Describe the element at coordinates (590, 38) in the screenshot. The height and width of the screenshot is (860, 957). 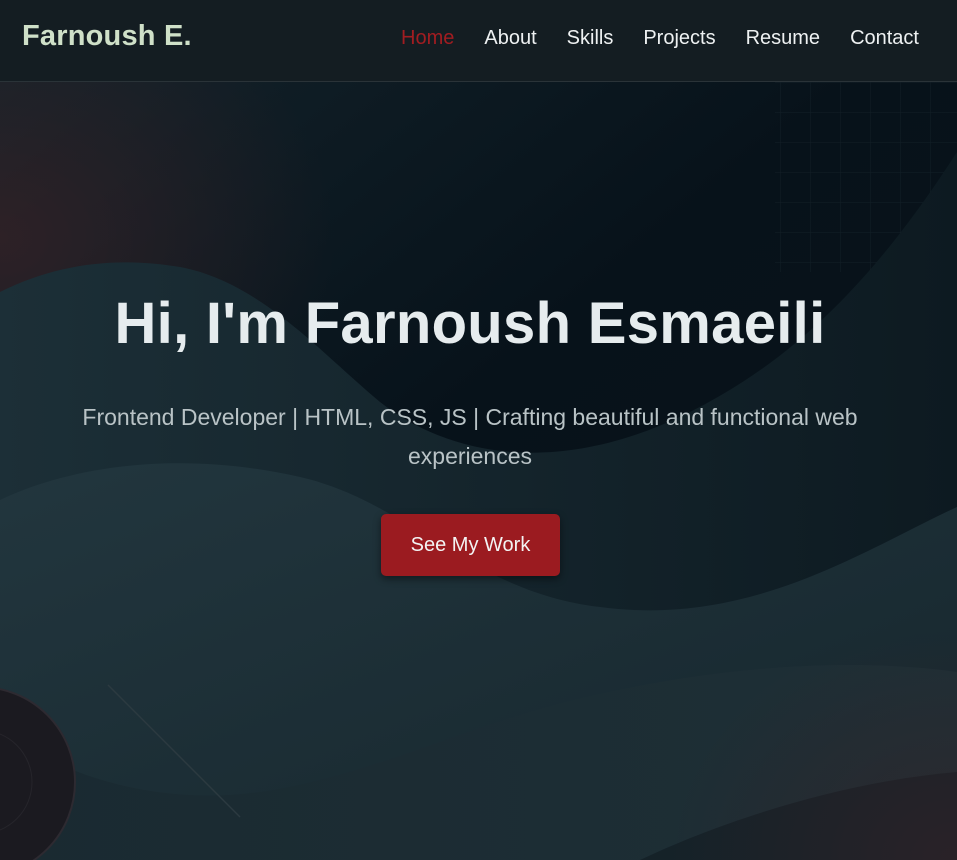
I see `nav-link-skills: Skills` at that location.